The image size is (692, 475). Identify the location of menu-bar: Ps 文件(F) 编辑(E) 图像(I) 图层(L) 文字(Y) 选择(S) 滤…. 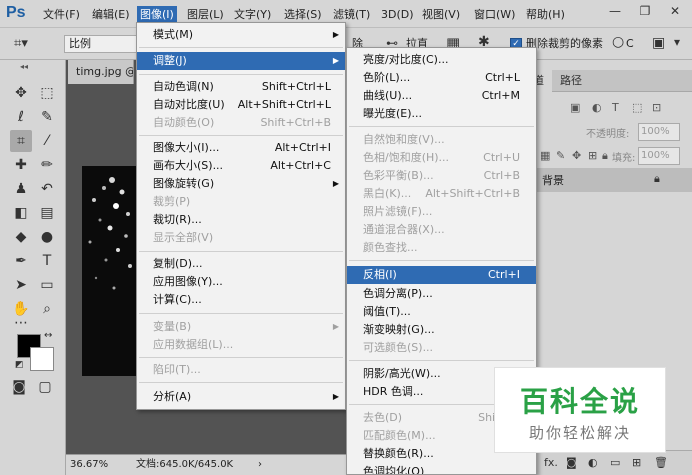
(346, 14).